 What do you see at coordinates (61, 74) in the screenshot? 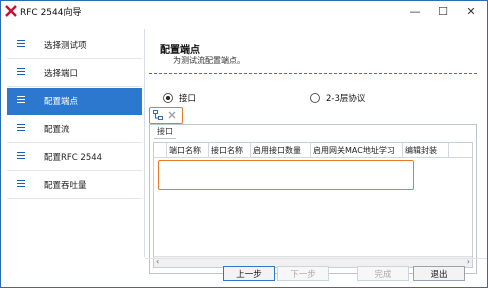
I see `step-label: 选择端口` at bounding box center [61, 74].